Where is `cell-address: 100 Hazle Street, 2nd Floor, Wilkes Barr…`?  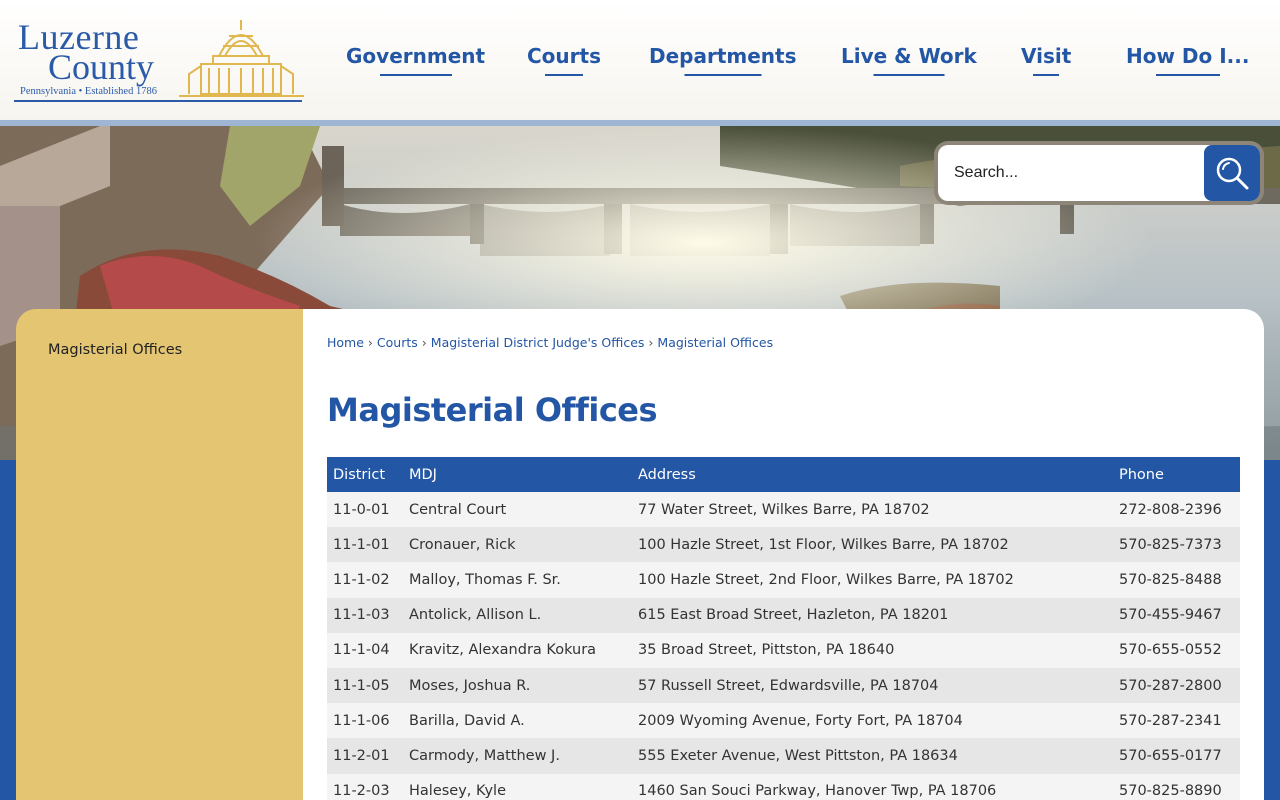 cell-address: 100 Hazle Street, 2nd Floor, Wilkes Barr… is located at coordinates (872, 580).